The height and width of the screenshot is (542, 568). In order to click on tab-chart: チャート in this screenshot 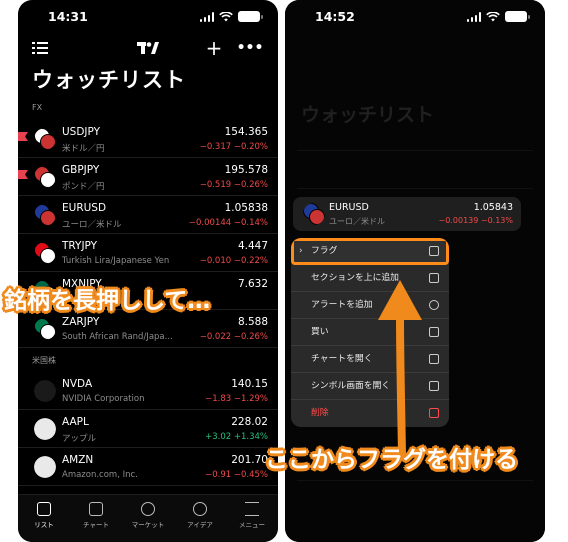, I will do `click(96, 518)`.